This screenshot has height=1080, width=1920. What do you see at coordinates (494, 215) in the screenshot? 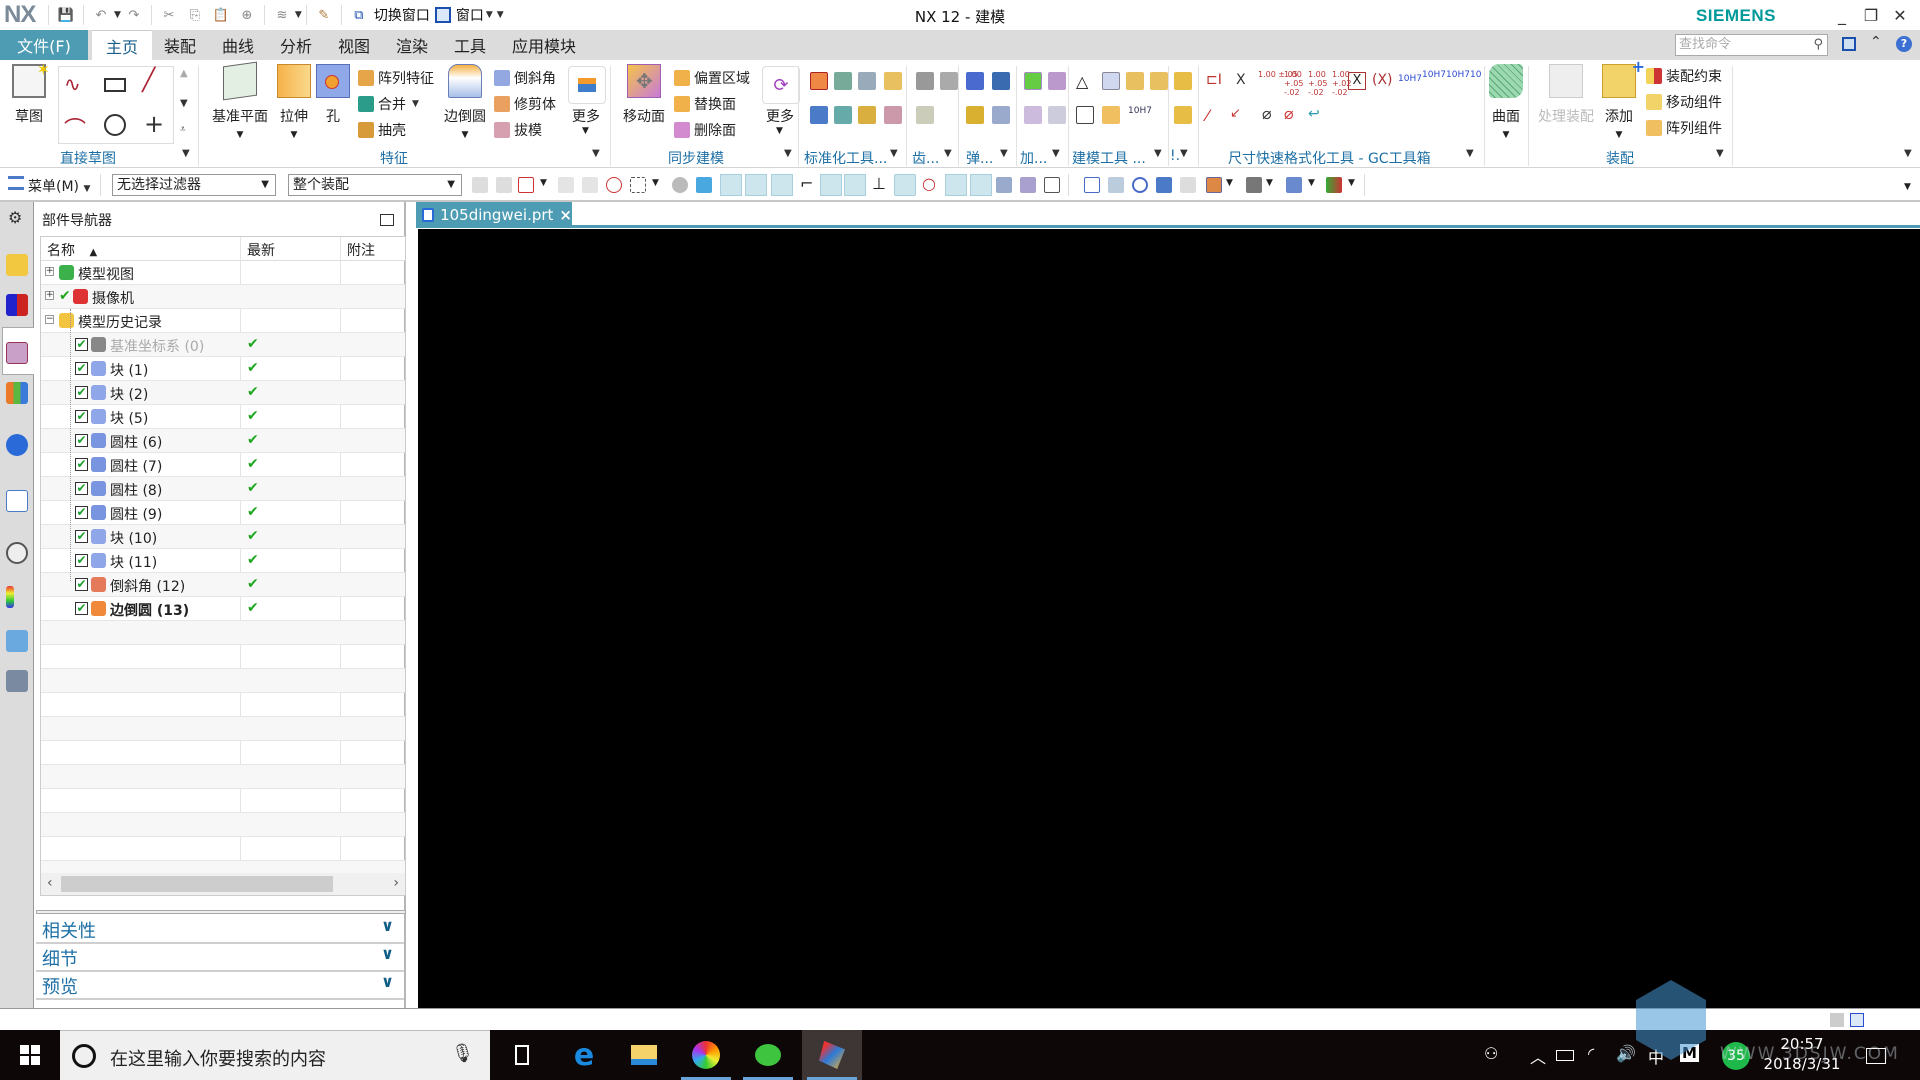
I see `document-tab: 105dingwei.prt ×` at bounding box center [494, 215].